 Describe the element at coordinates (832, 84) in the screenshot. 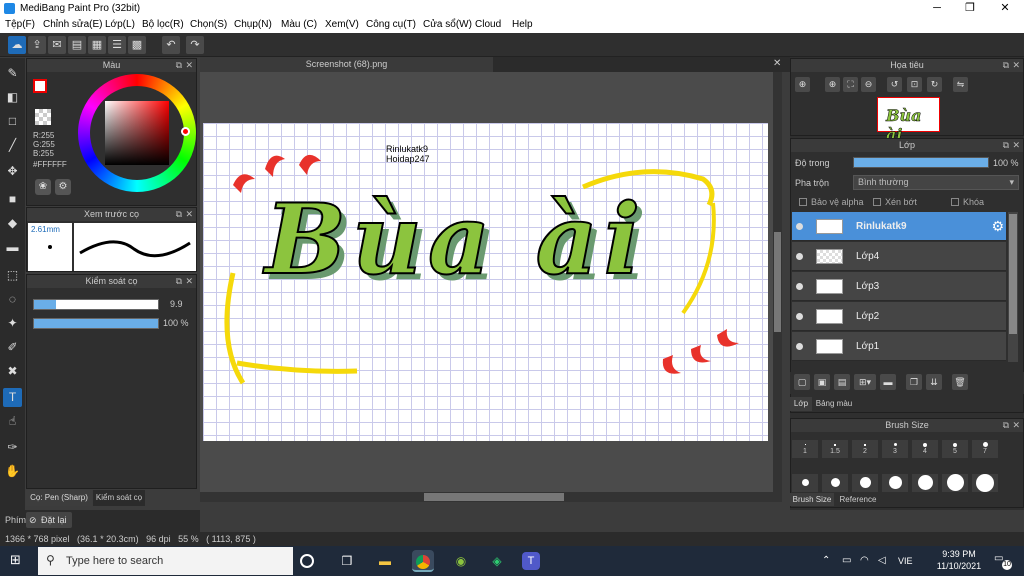

I see `zoom-plus-icon: ⊕` at that location.